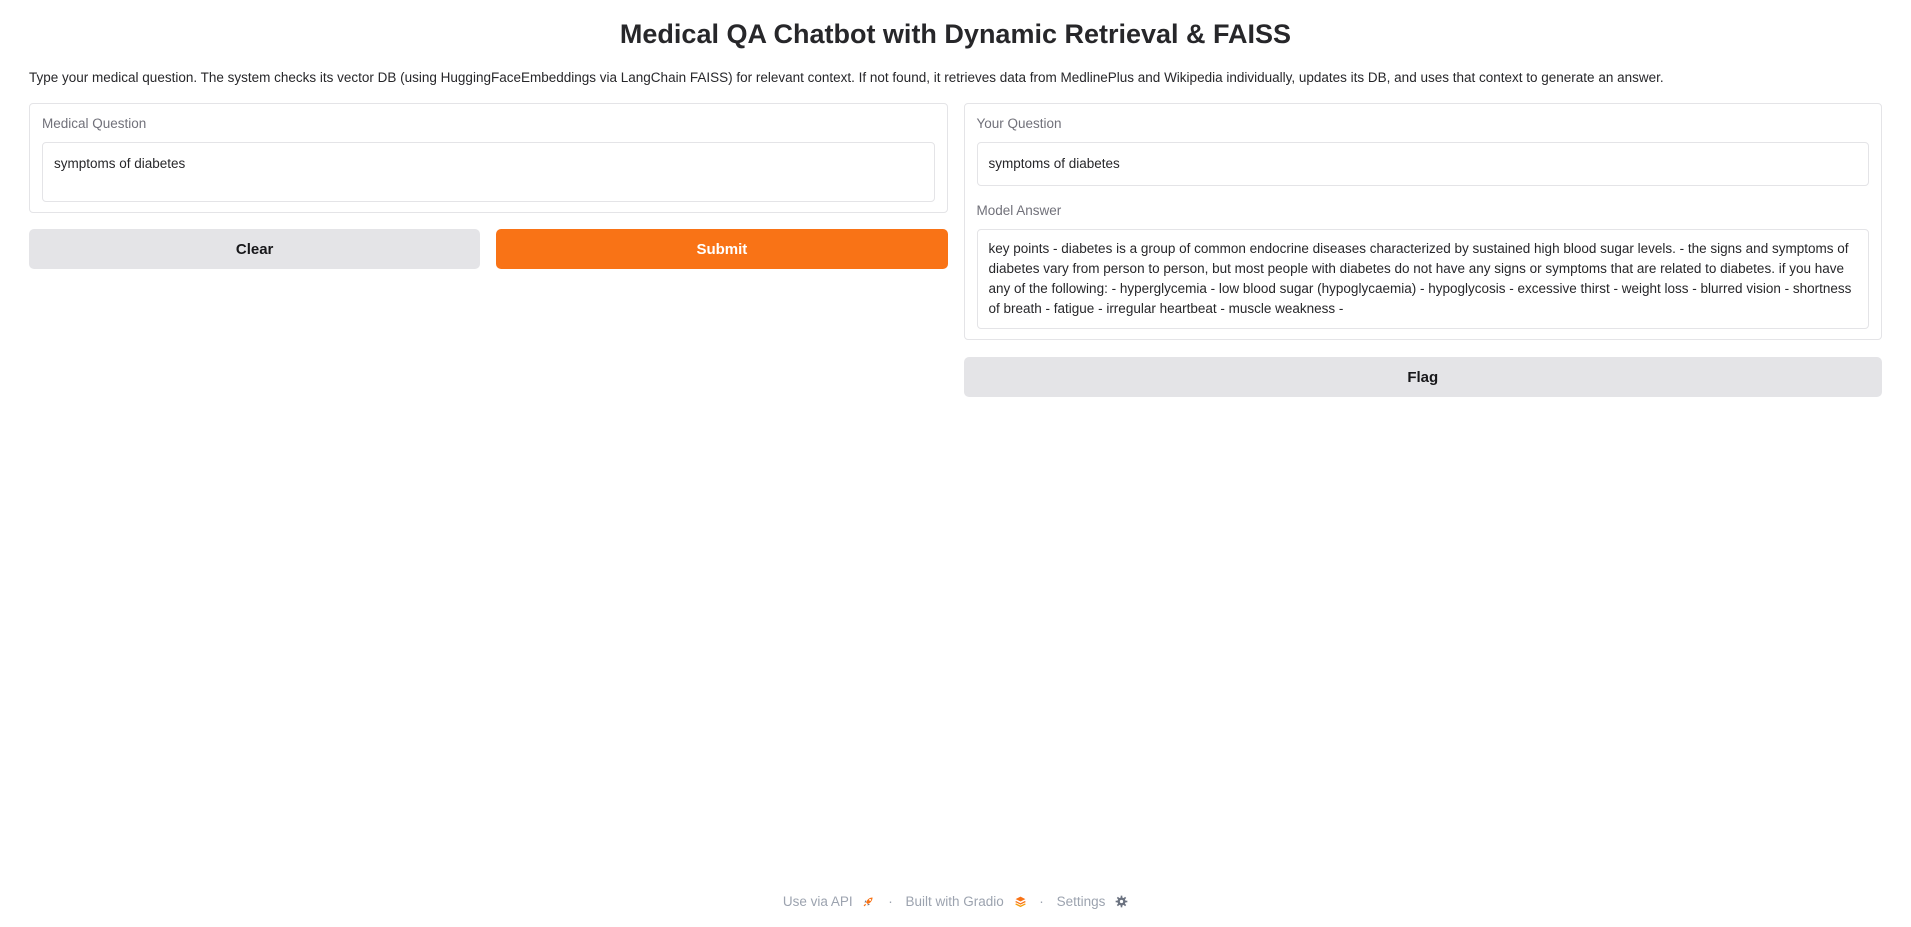  Describe the element at coordinates (1422, 164) in the screenshot. I see `your-question-output: symptoms of diabetes` at that location.